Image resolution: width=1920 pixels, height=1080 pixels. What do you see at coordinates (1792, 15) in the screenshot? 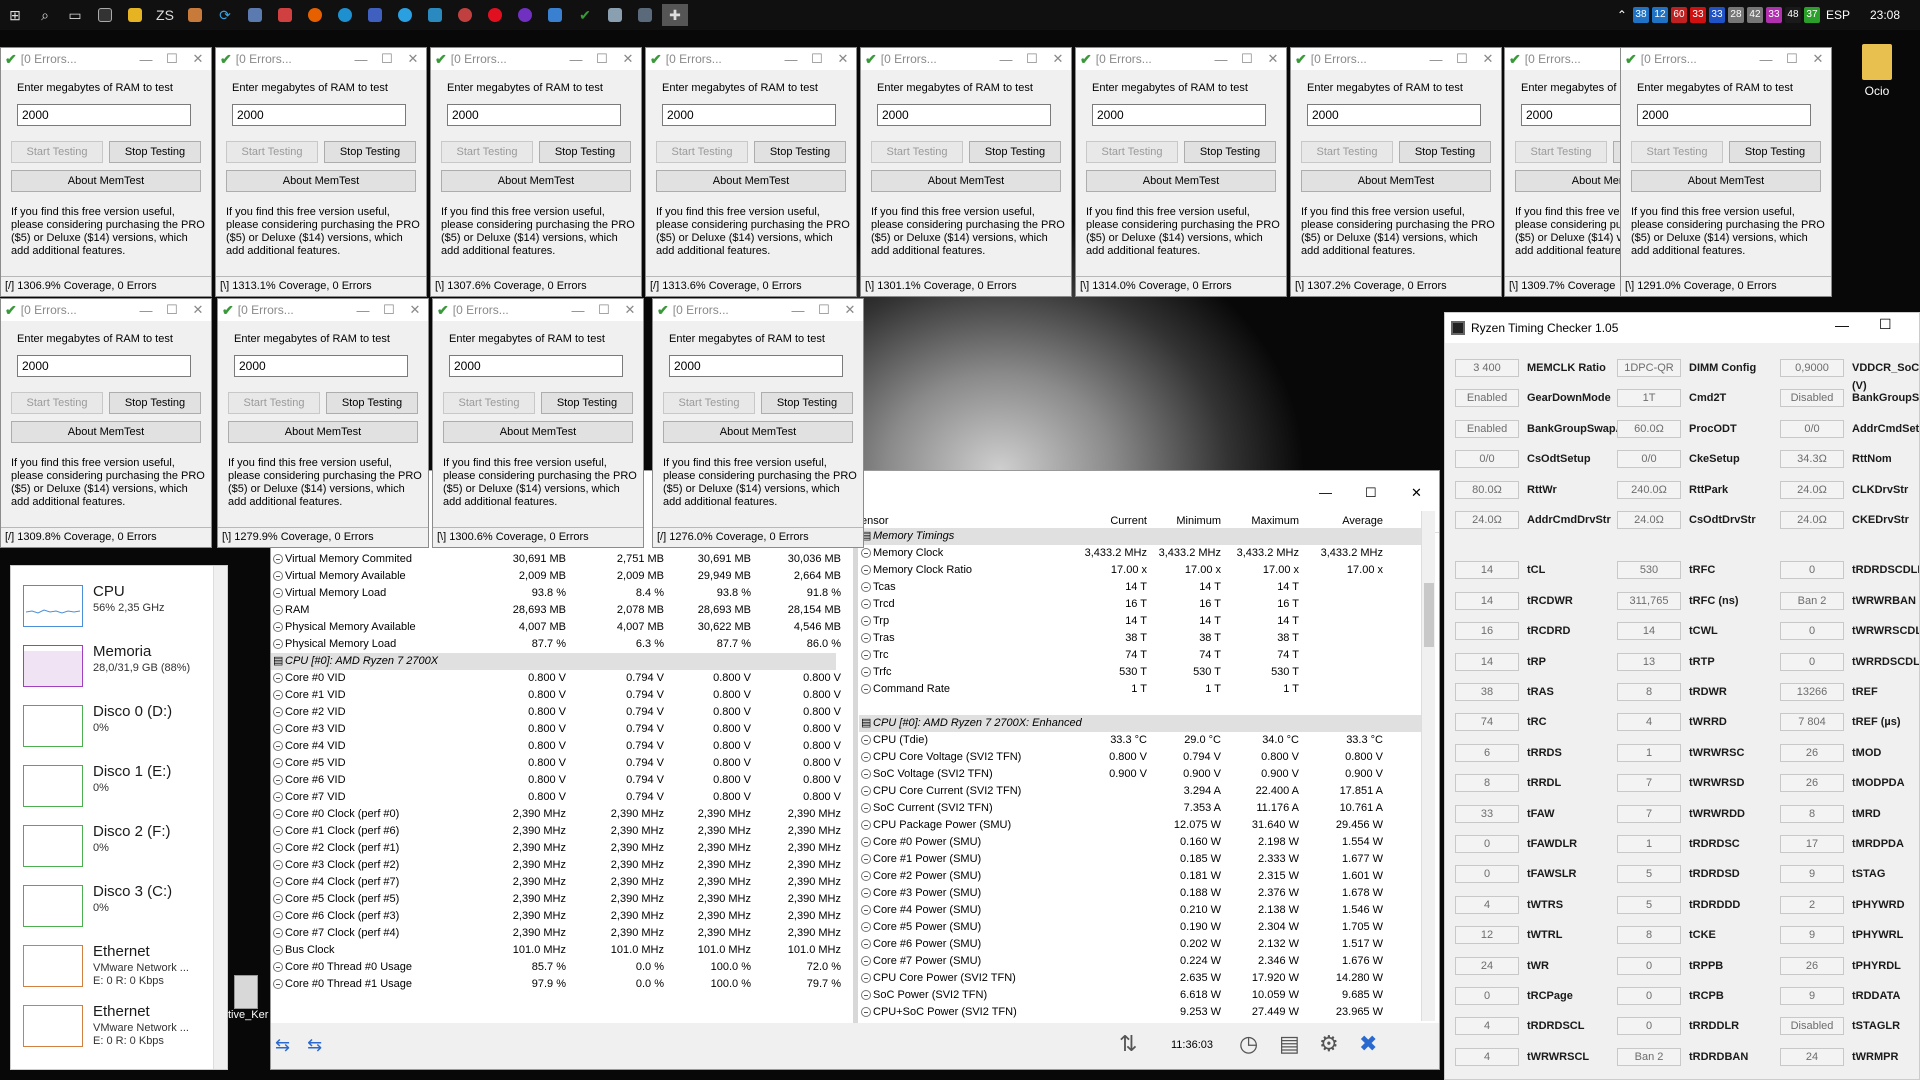
I see `tray-badge-8: 48` at bounding box center [1792, 15].